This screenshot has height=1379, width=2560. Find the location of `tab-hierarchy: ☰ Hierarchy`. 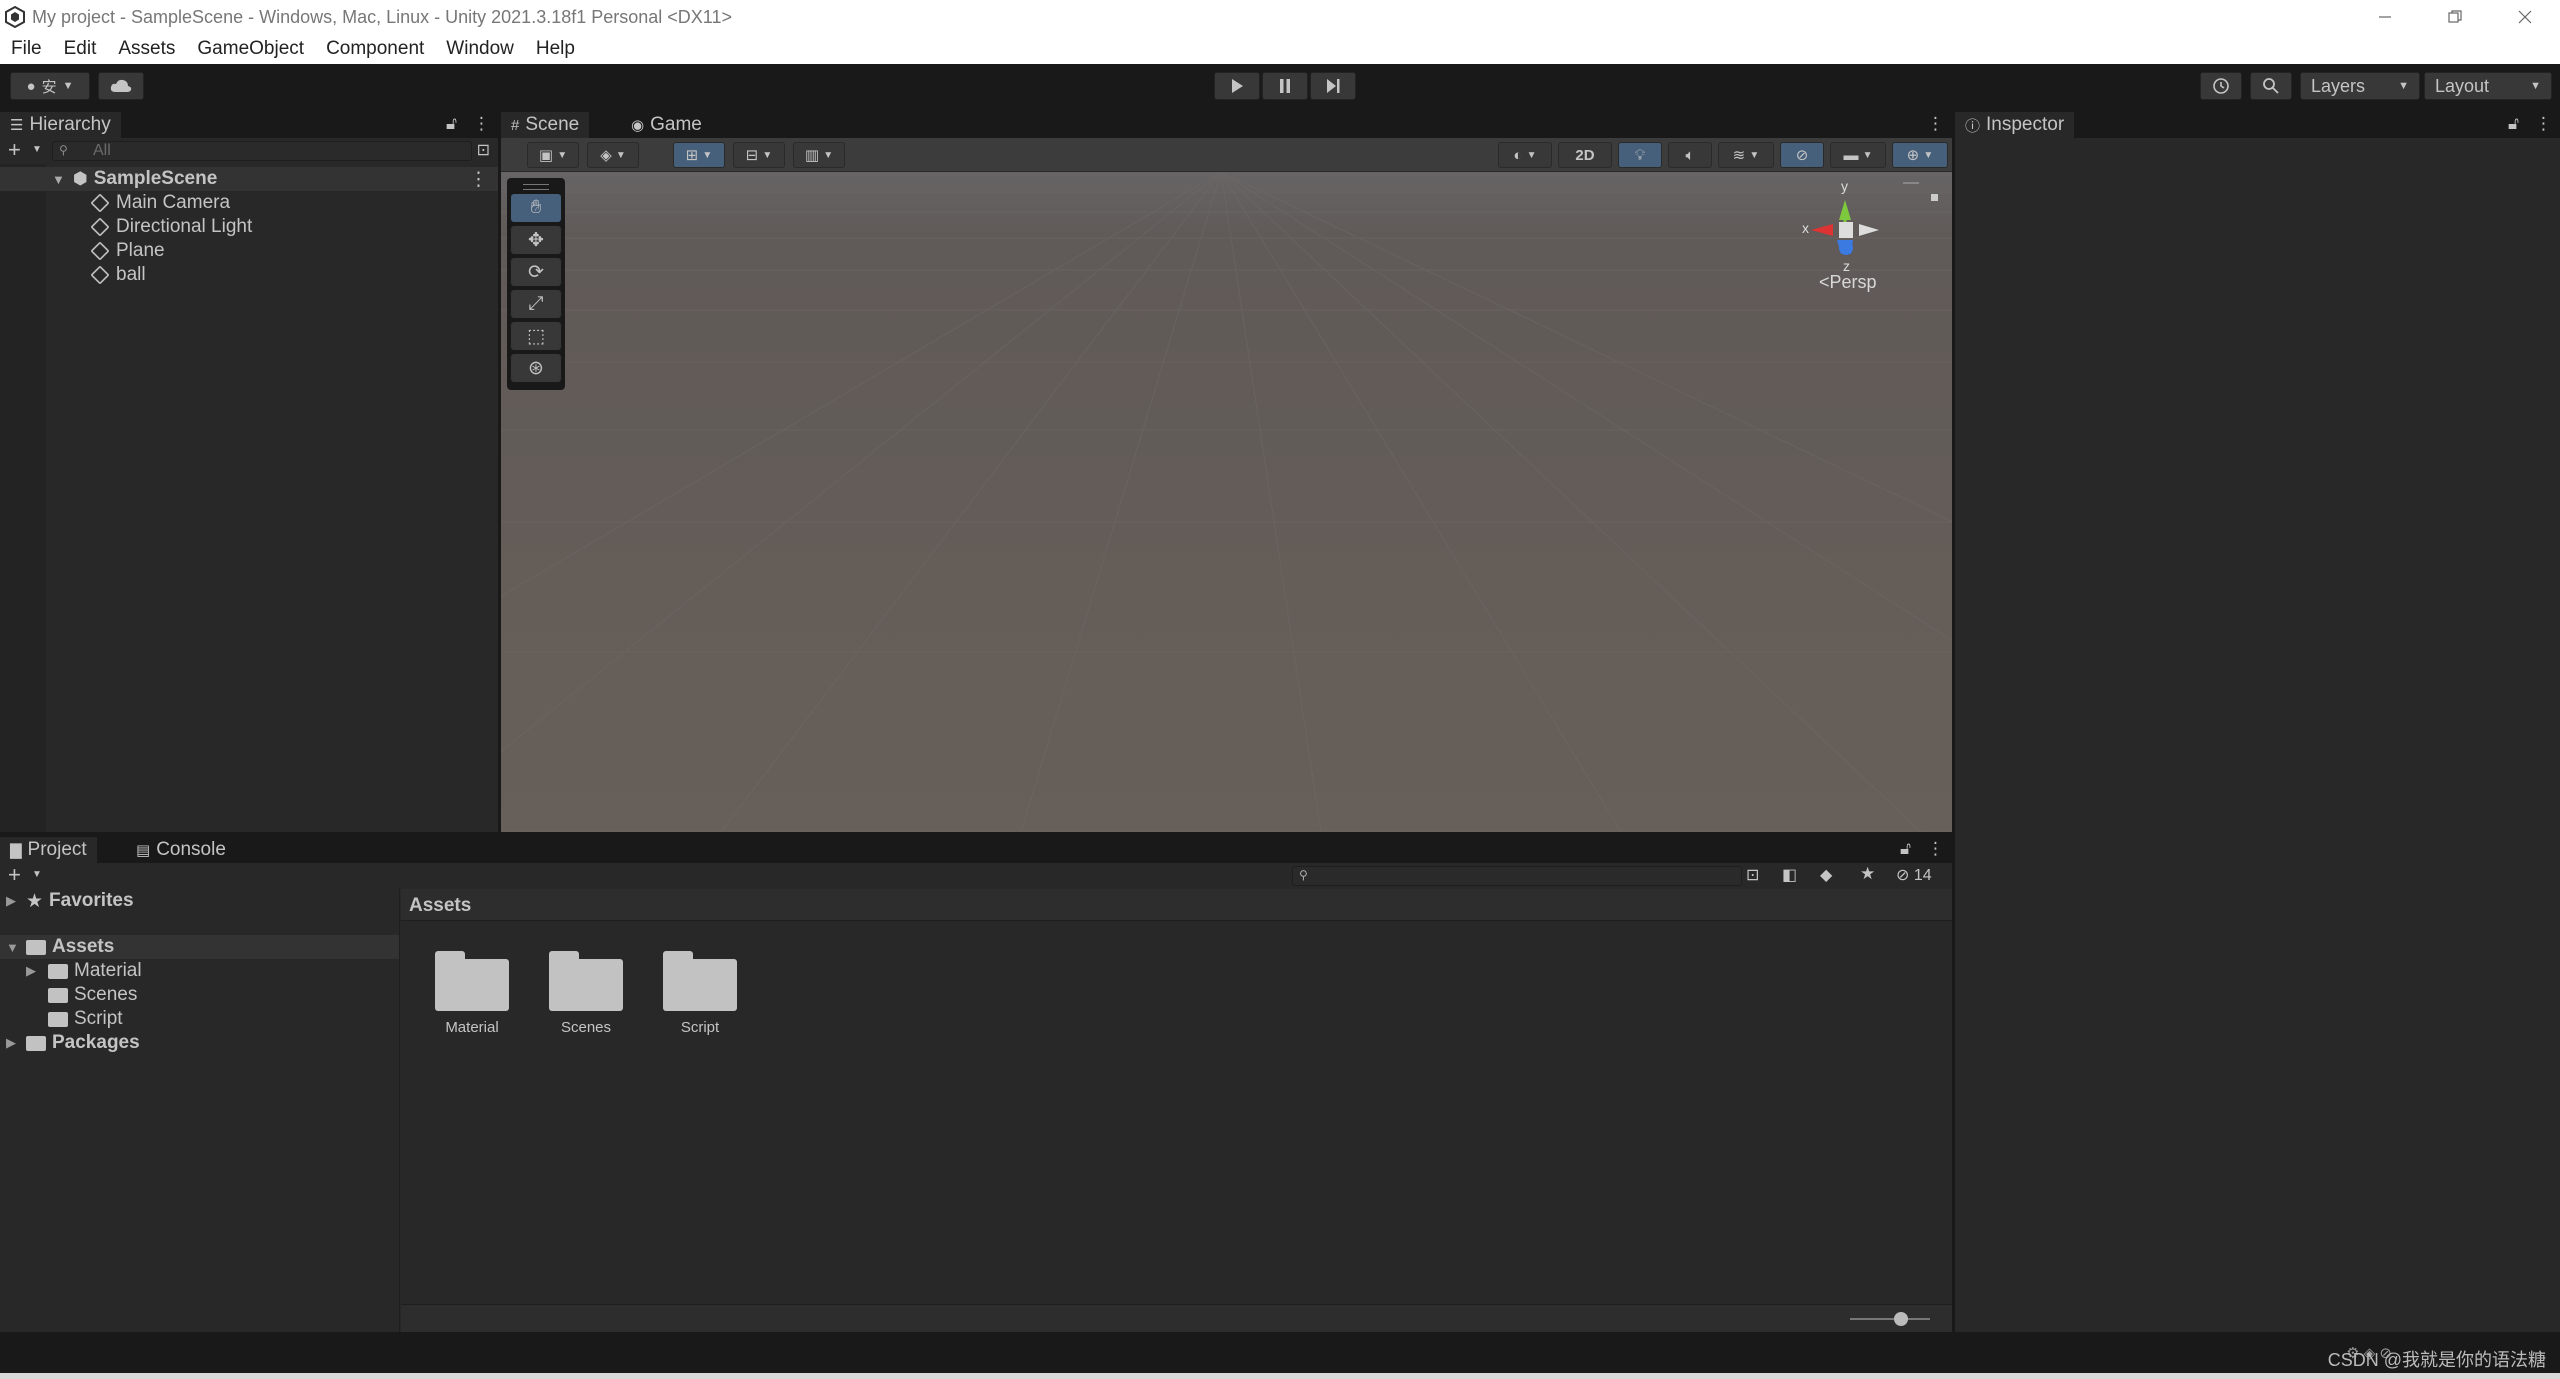

tab-hierarchy: ☰ Hierarchy is located at coordinates (60, 125).